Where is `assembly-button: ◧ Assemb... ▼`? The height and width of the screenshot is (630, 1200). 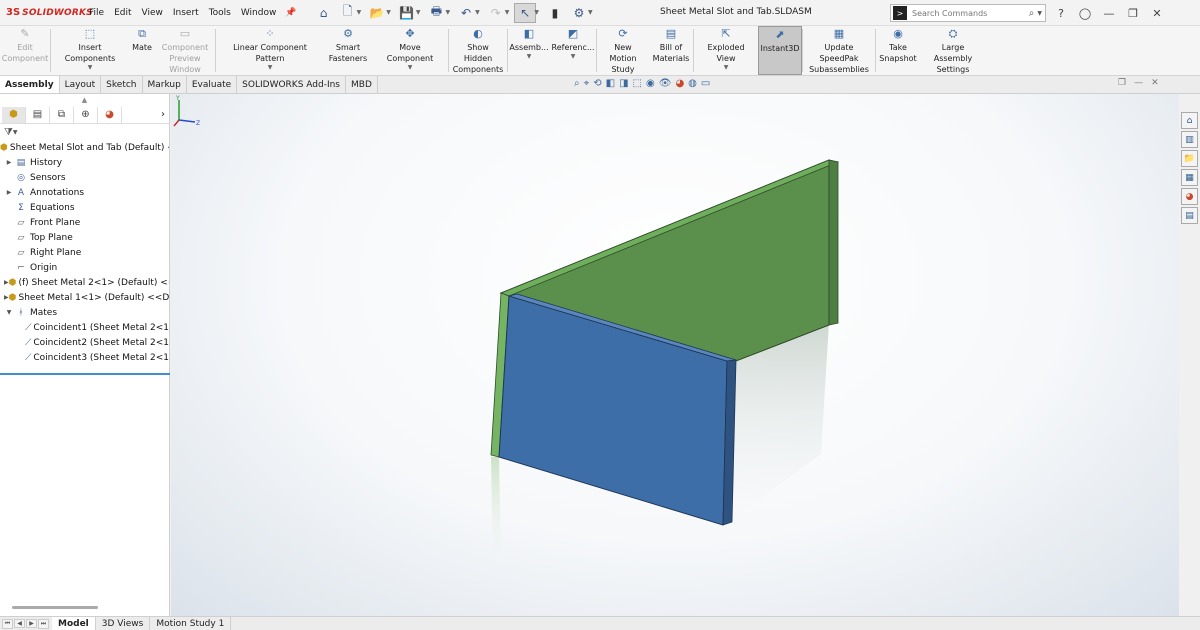
assembly-button: ◧ Assemb... ▼ is located at coordinates (529, 50).